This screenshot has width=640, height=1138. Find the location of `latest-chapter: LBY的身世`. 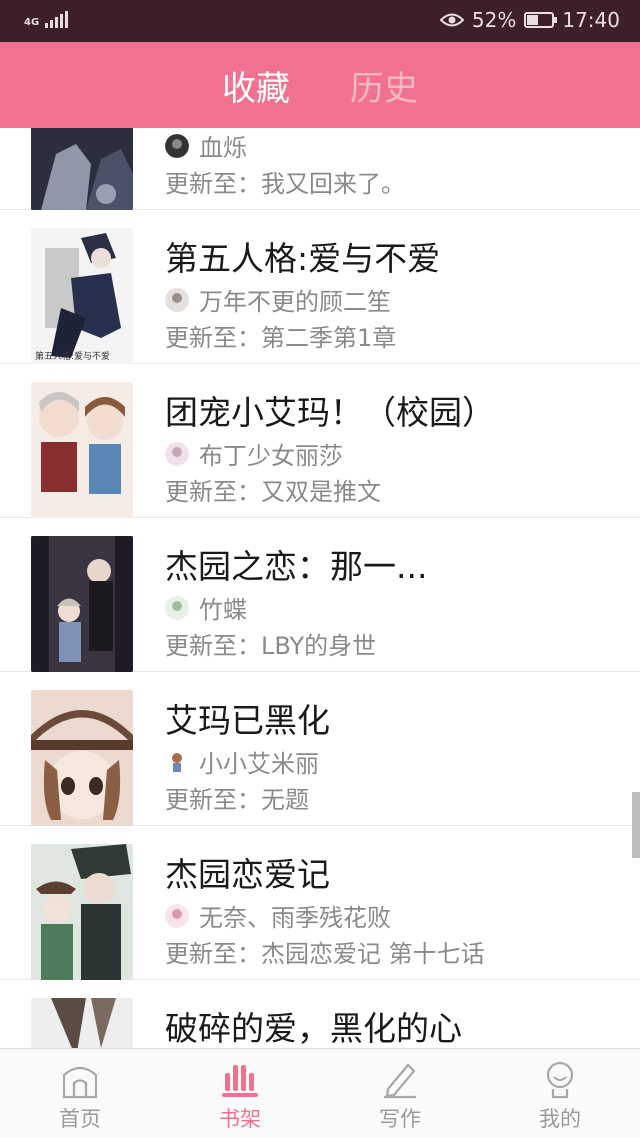

latest-chapter: LBY的身世 is located at coordinates (319, 646).